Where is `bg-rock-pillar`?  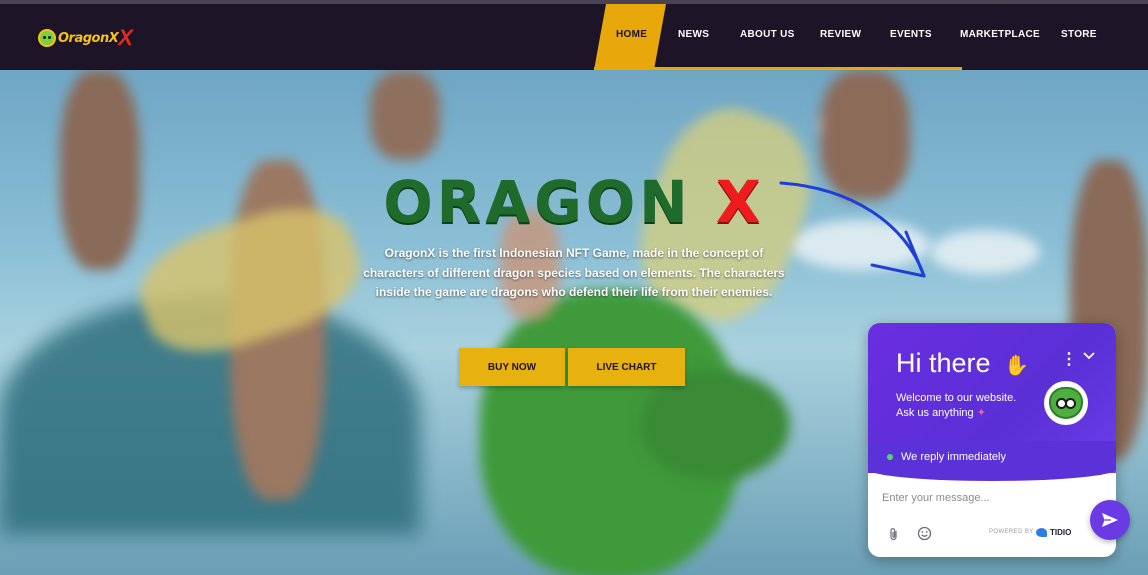
bg-rock-pillar is located at coordinates (405, 115).